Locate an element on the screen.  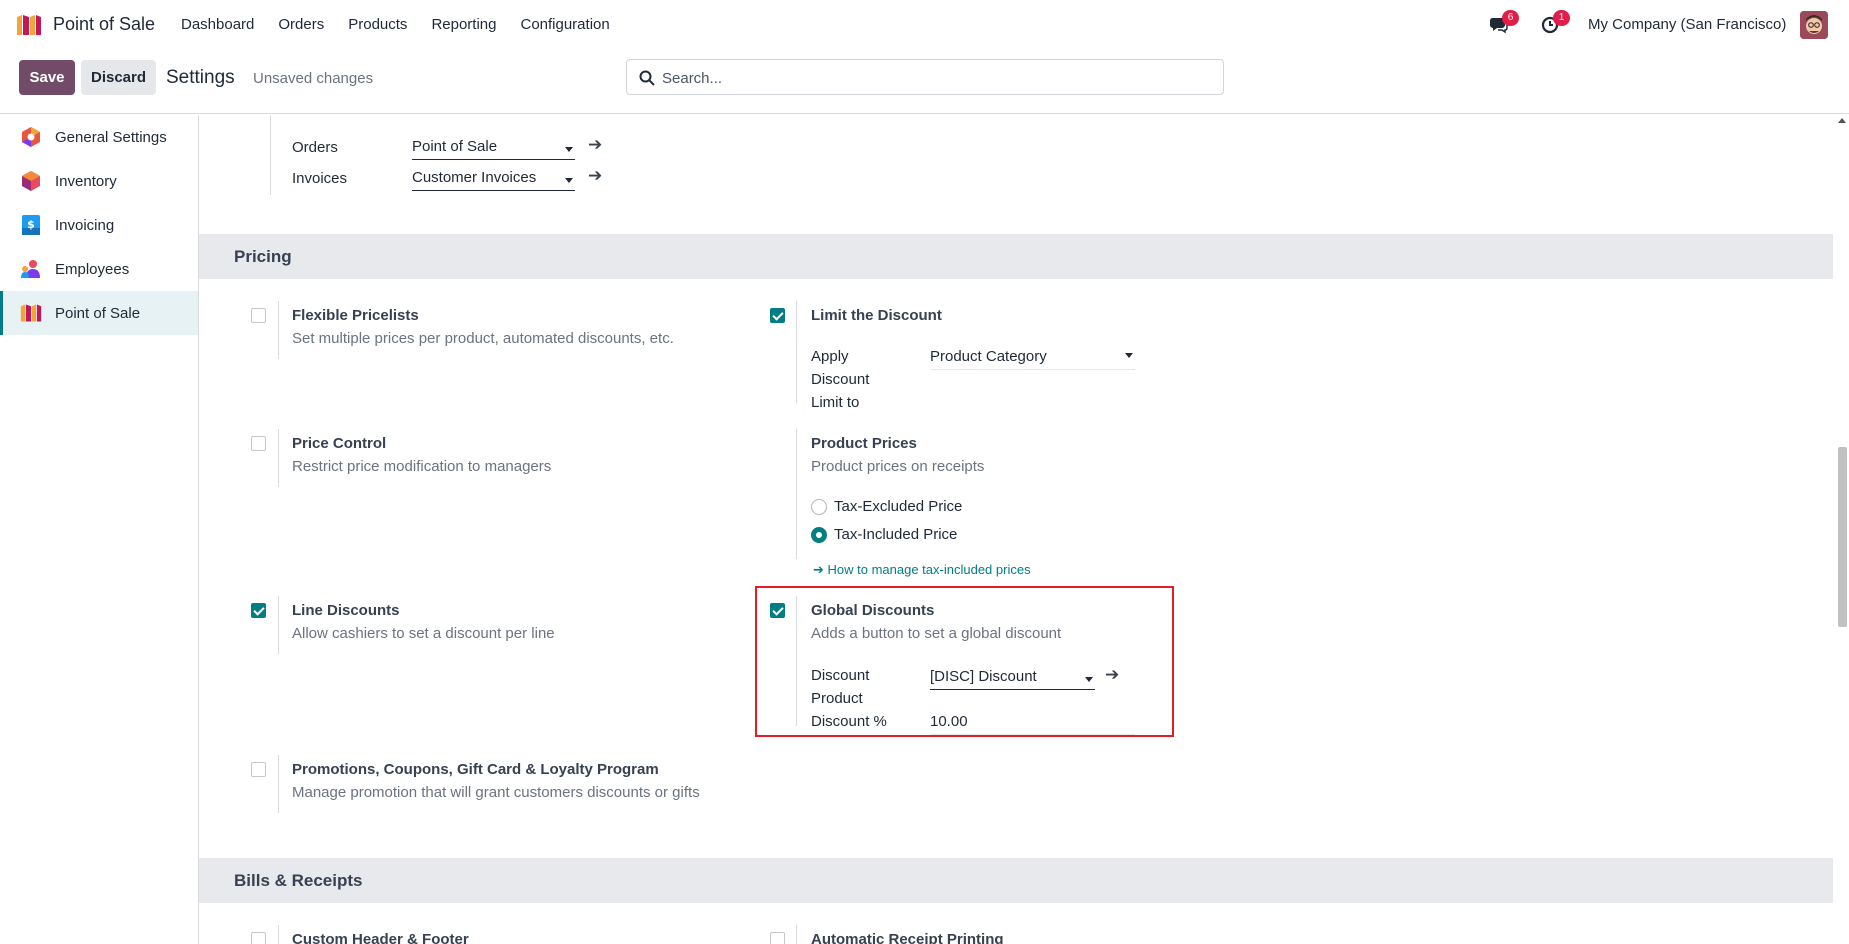
sidebar-item-label: Point of Sale is located at coordinates (98, 313).